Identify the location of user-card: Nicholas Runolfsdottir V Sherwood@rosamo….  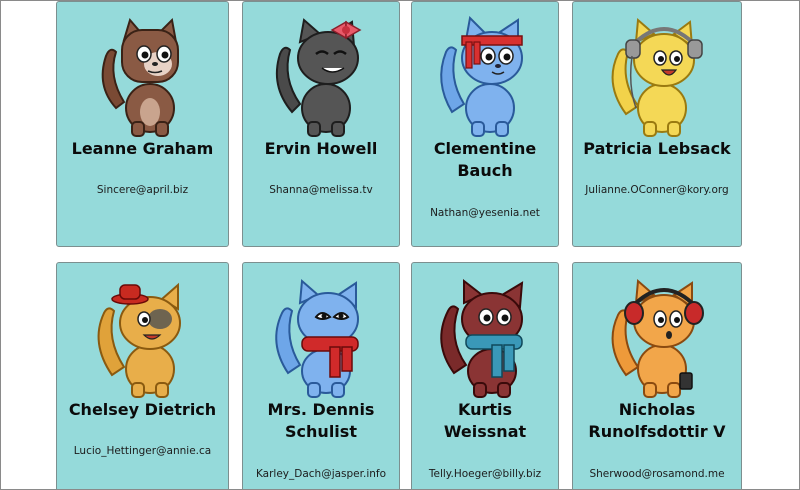
(657, 375).